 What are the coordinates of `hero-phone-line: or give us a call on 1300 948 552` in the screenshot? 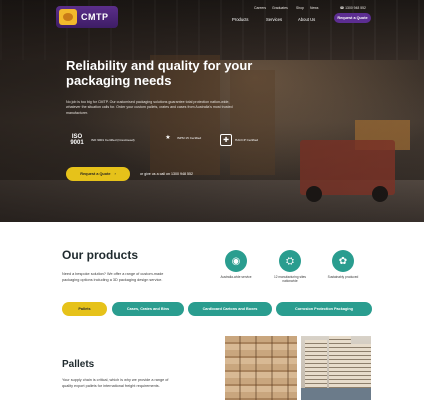 It's located at (166, 174).